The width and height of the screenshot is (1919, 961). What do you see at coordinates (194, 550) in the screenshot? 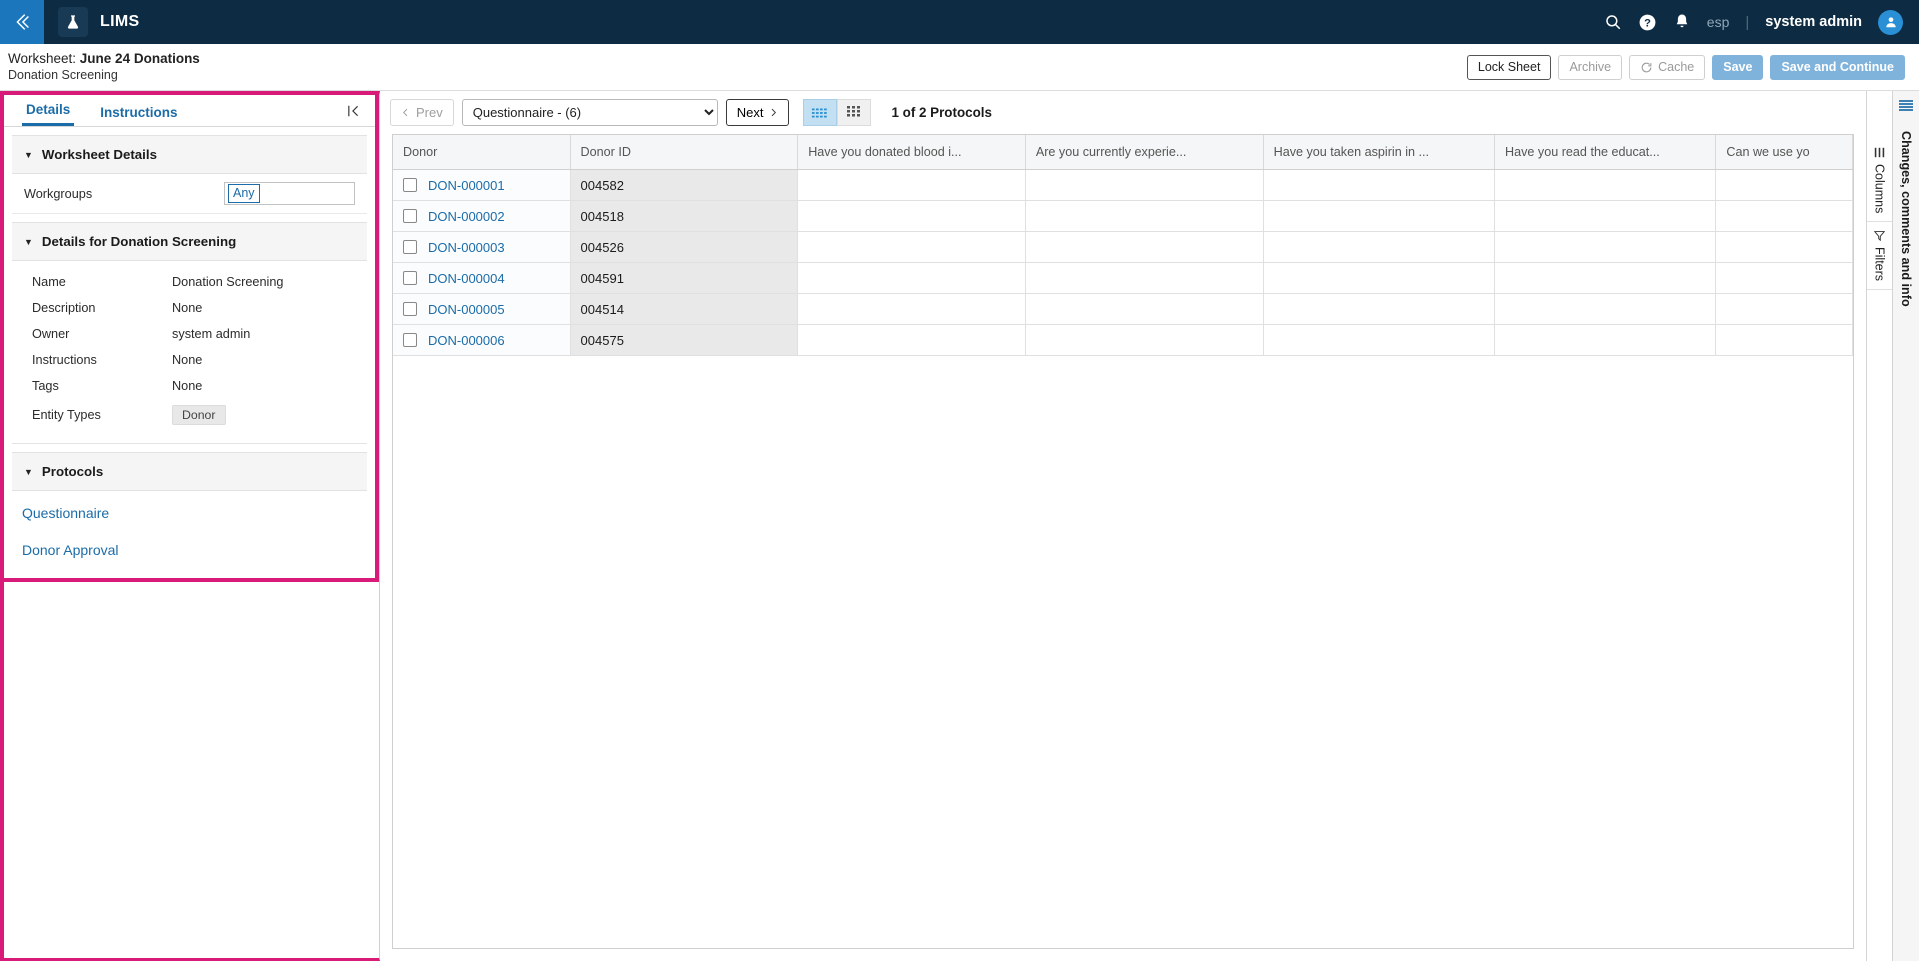
I see `protocol-link-donor-approval: Donor Approval` at bounding box center [194, 550].